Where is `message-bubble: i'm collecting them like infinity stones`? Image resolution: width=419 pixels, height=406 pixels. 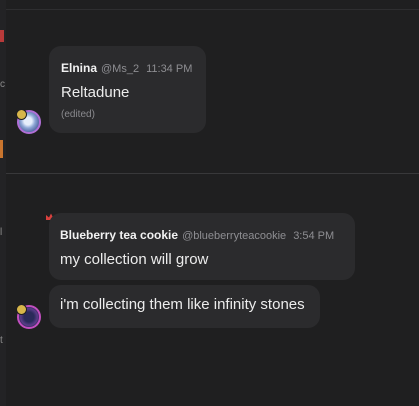 message-bubble: i'm collecting them like infinity stones is located at coordinates (184, 306).